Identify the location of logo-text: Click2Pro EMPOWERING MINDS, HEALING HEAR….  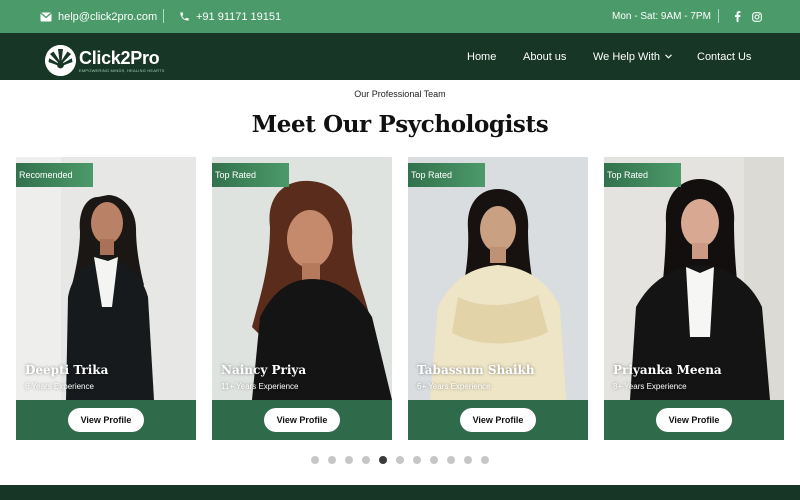
(122, 60).